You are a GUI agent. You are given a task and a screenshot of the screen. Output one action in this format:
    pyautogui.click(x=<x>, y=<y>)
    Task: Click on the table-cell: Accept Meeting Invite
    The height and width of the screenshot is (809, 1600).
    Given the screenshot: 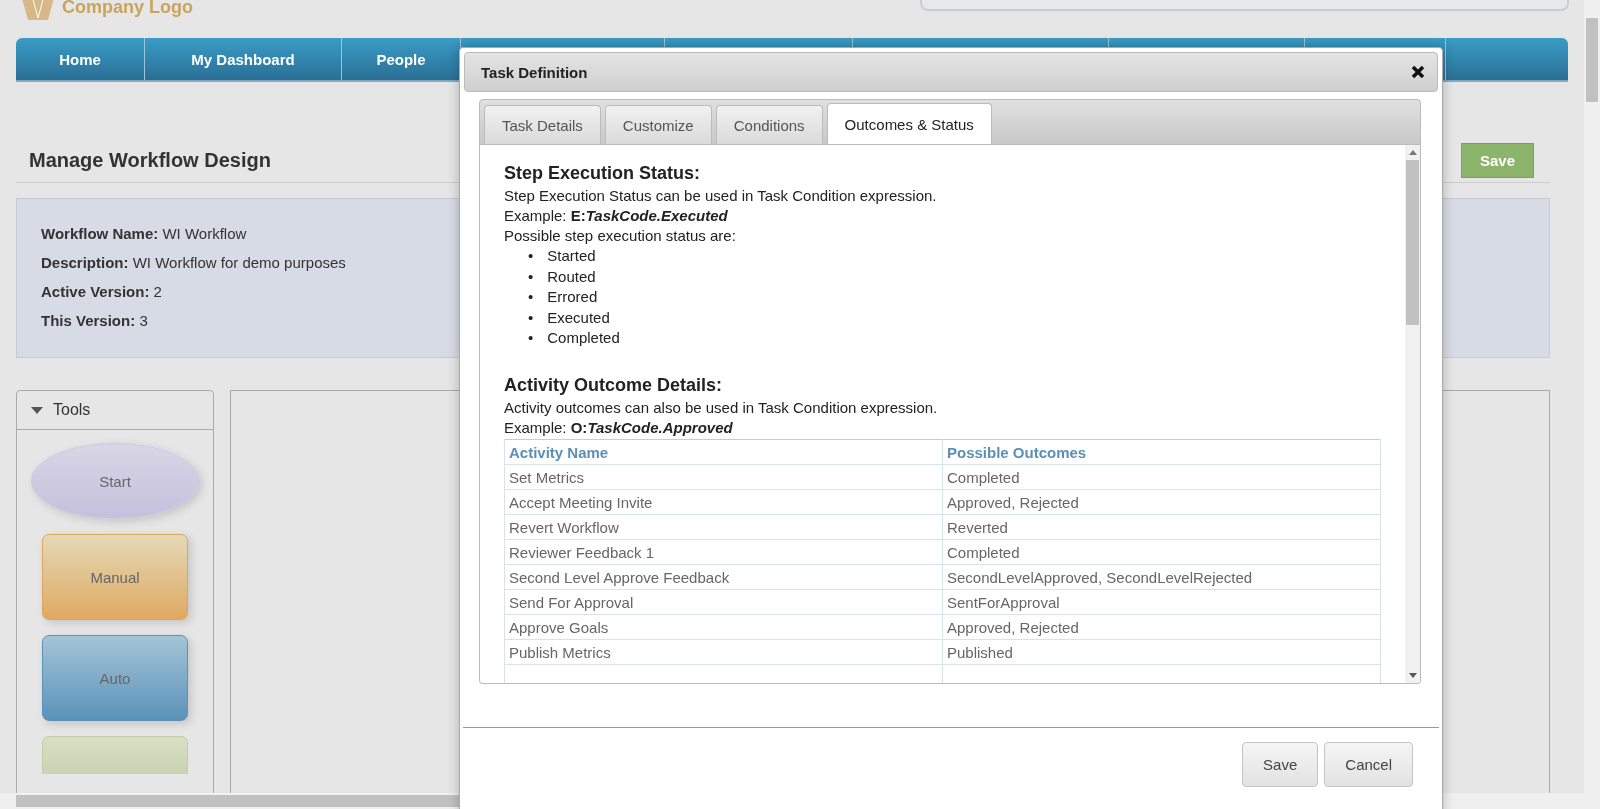 What is the action you would take?
    pyautogui.click(x=723, y=501)
    